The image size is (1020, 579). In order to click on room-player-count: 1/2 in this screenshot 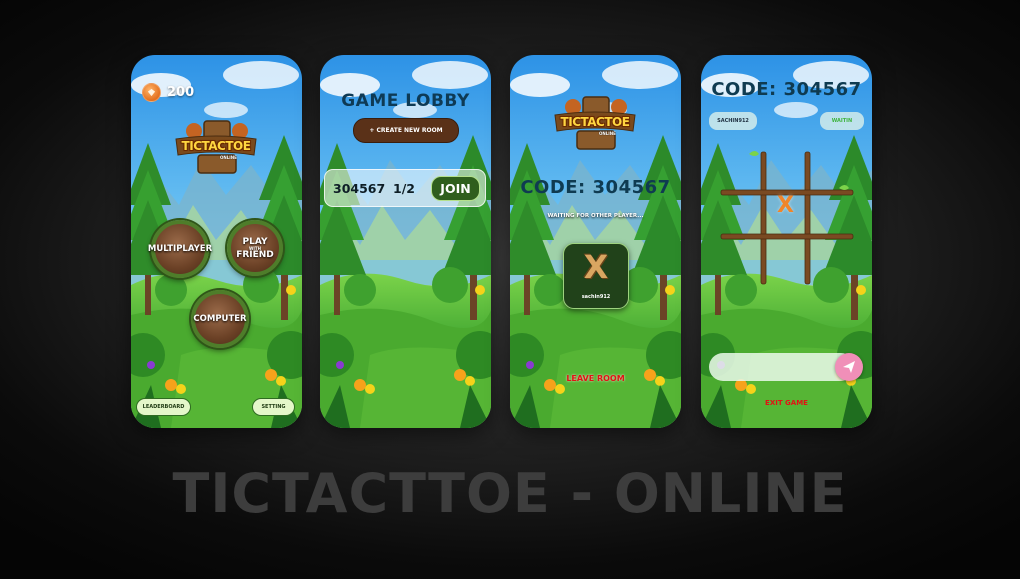, I will do `click(404, 188)`.